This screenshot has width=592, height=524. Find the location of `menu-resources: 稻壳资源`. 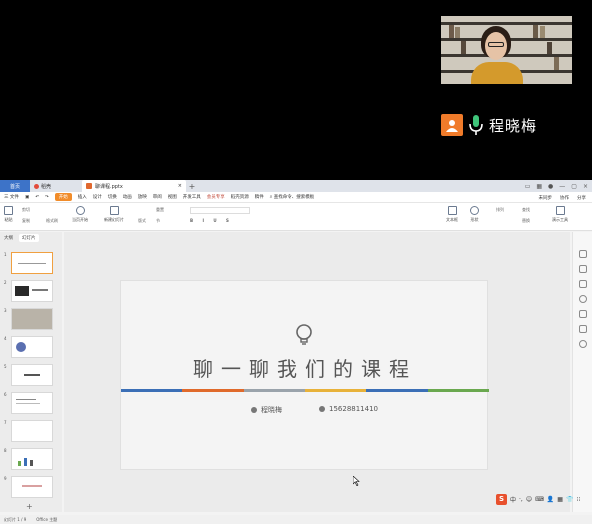

menu-resources: 稻壳资源 is located at coordinates (240, 197).